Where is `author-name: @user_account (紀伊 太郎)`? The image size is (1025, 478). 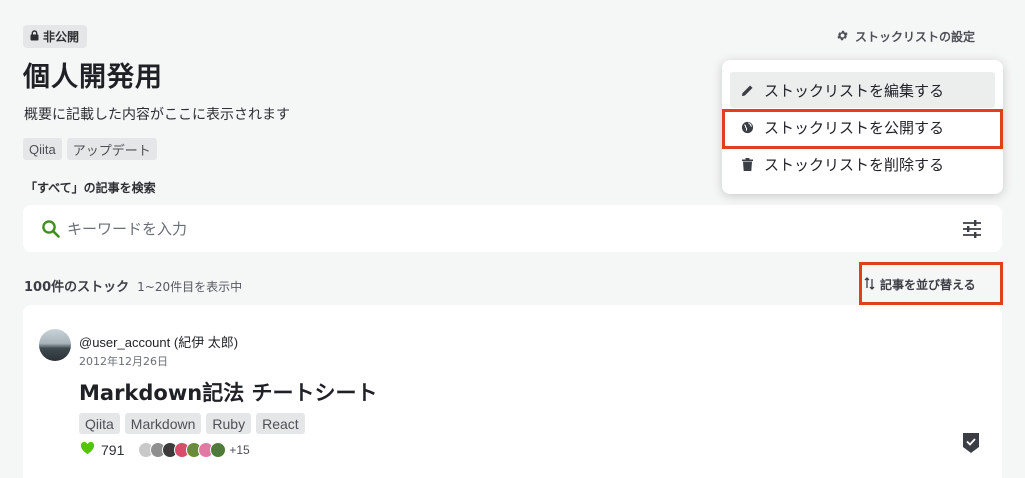 author-name: @user_account (紀伊 太郎) is located at coordinates (158, 341).